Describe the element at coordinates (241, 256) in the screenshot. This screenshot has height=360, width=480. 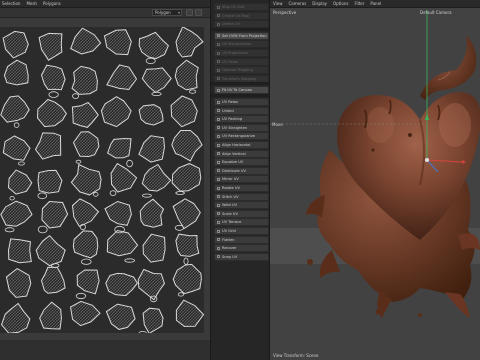
I see `tool-button: Snap UV` at that location.